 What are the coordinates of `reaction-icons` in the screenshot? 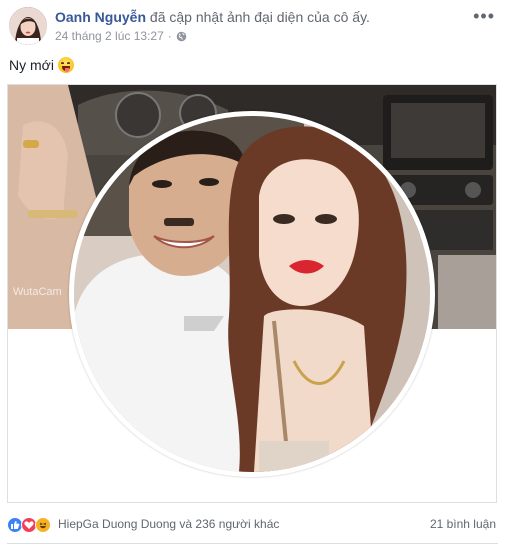 It's located at (29, 525).